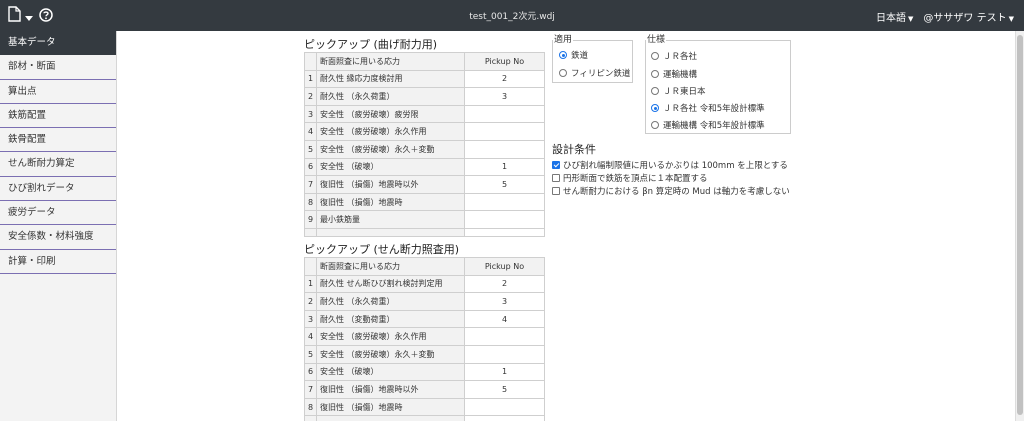 Image resolution: width=1024 pixels, height=421 pixels. I want to click on sidebar-item-shear: せん断耐力算定, so click(58, 164).